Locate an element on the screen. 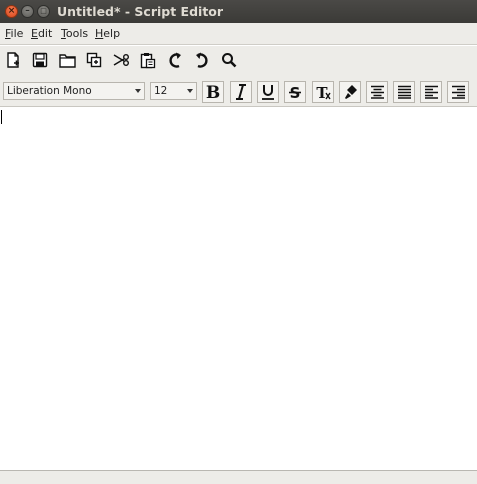 This screenshot has width=477, height=484. menu-file-label: ile is located at coordinates (17, 33).